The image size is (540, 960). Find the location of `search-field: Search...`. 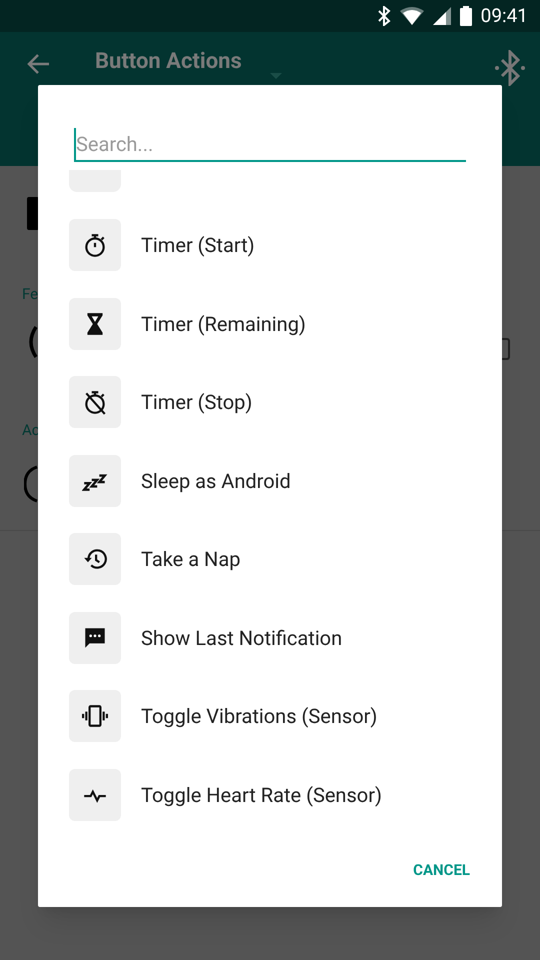

search-field: Search... is located at coordinates (270, 145).